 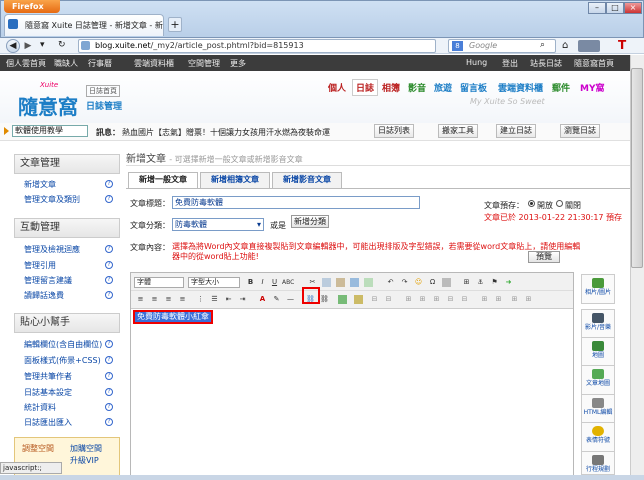 What do you see at coordinates (168, 299) in the screenshot?
I see `align-right-icon: ≡` at bounding box center [168, 299].